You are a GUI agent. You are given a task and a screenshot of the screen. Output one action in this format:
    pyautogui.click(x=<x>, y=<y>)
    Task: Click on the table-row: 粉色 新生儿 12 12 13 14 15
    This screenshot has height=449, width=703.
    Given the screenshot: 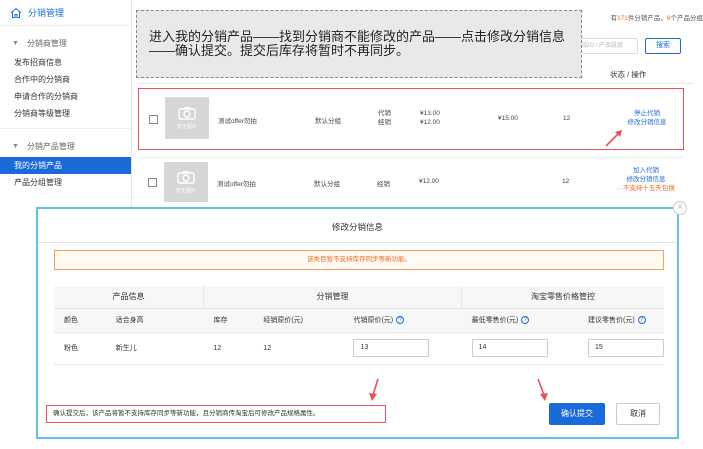 What is the action you would take?
    pyautogui.click(x=359, y=348)
    